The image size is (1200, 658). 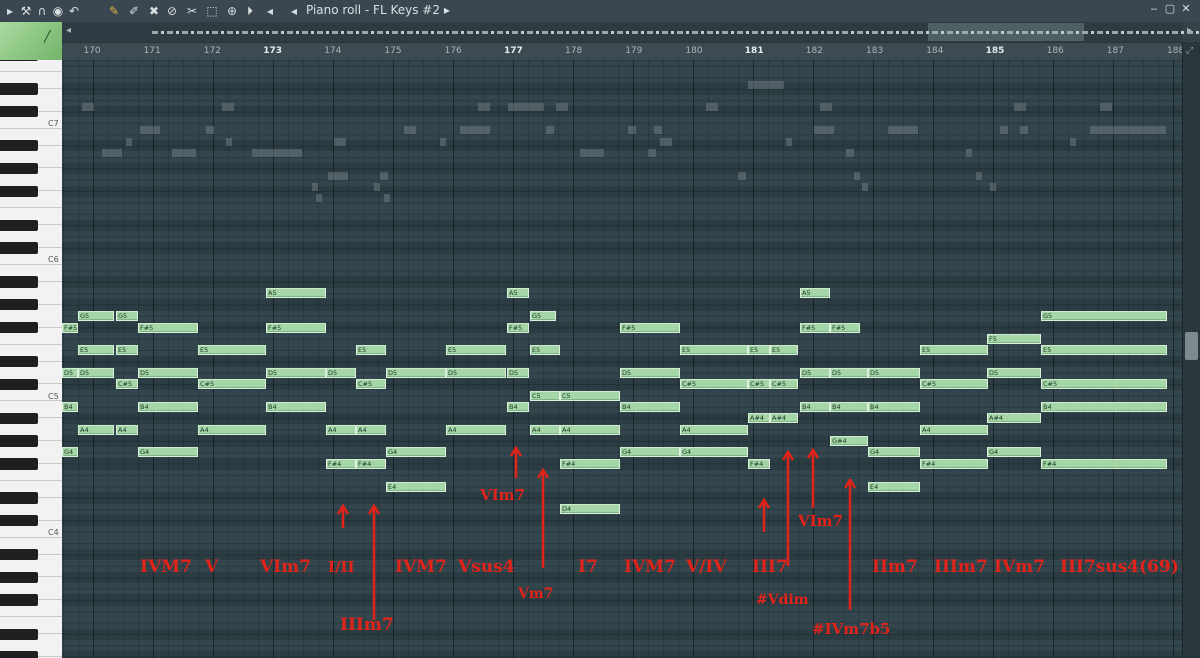 I want to click on undo-icon: ↶, so click(x=74, y=11).